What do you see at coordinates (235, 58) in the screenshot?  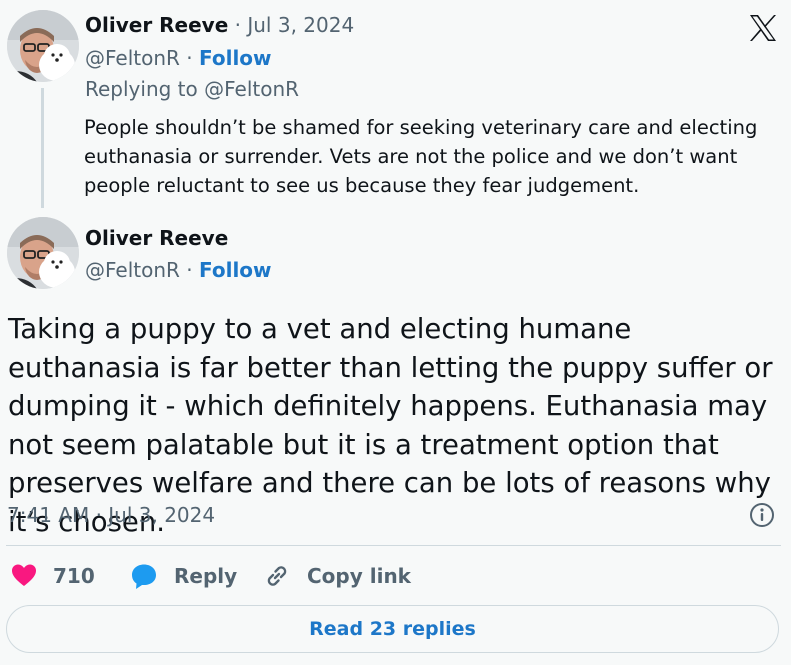 I see `reply-follow-button: Follow` at bounding box center [235, 58].